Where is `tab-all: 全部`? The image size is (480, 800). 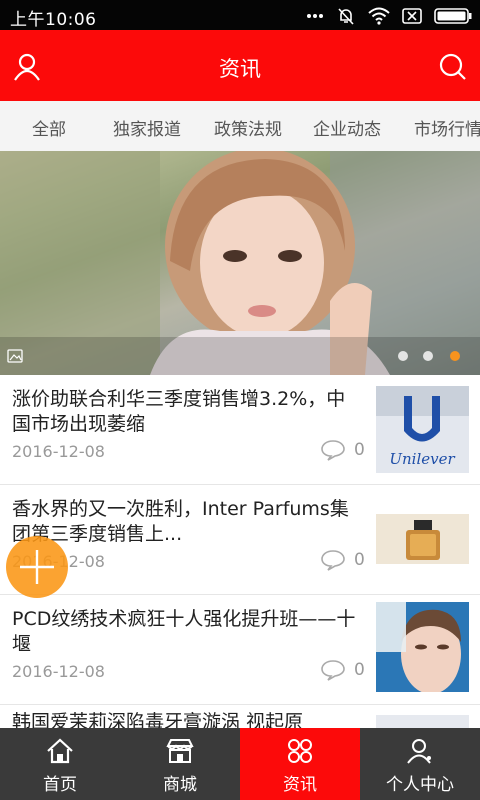 tab-all: 全部 is located at coordinates (49, 127).